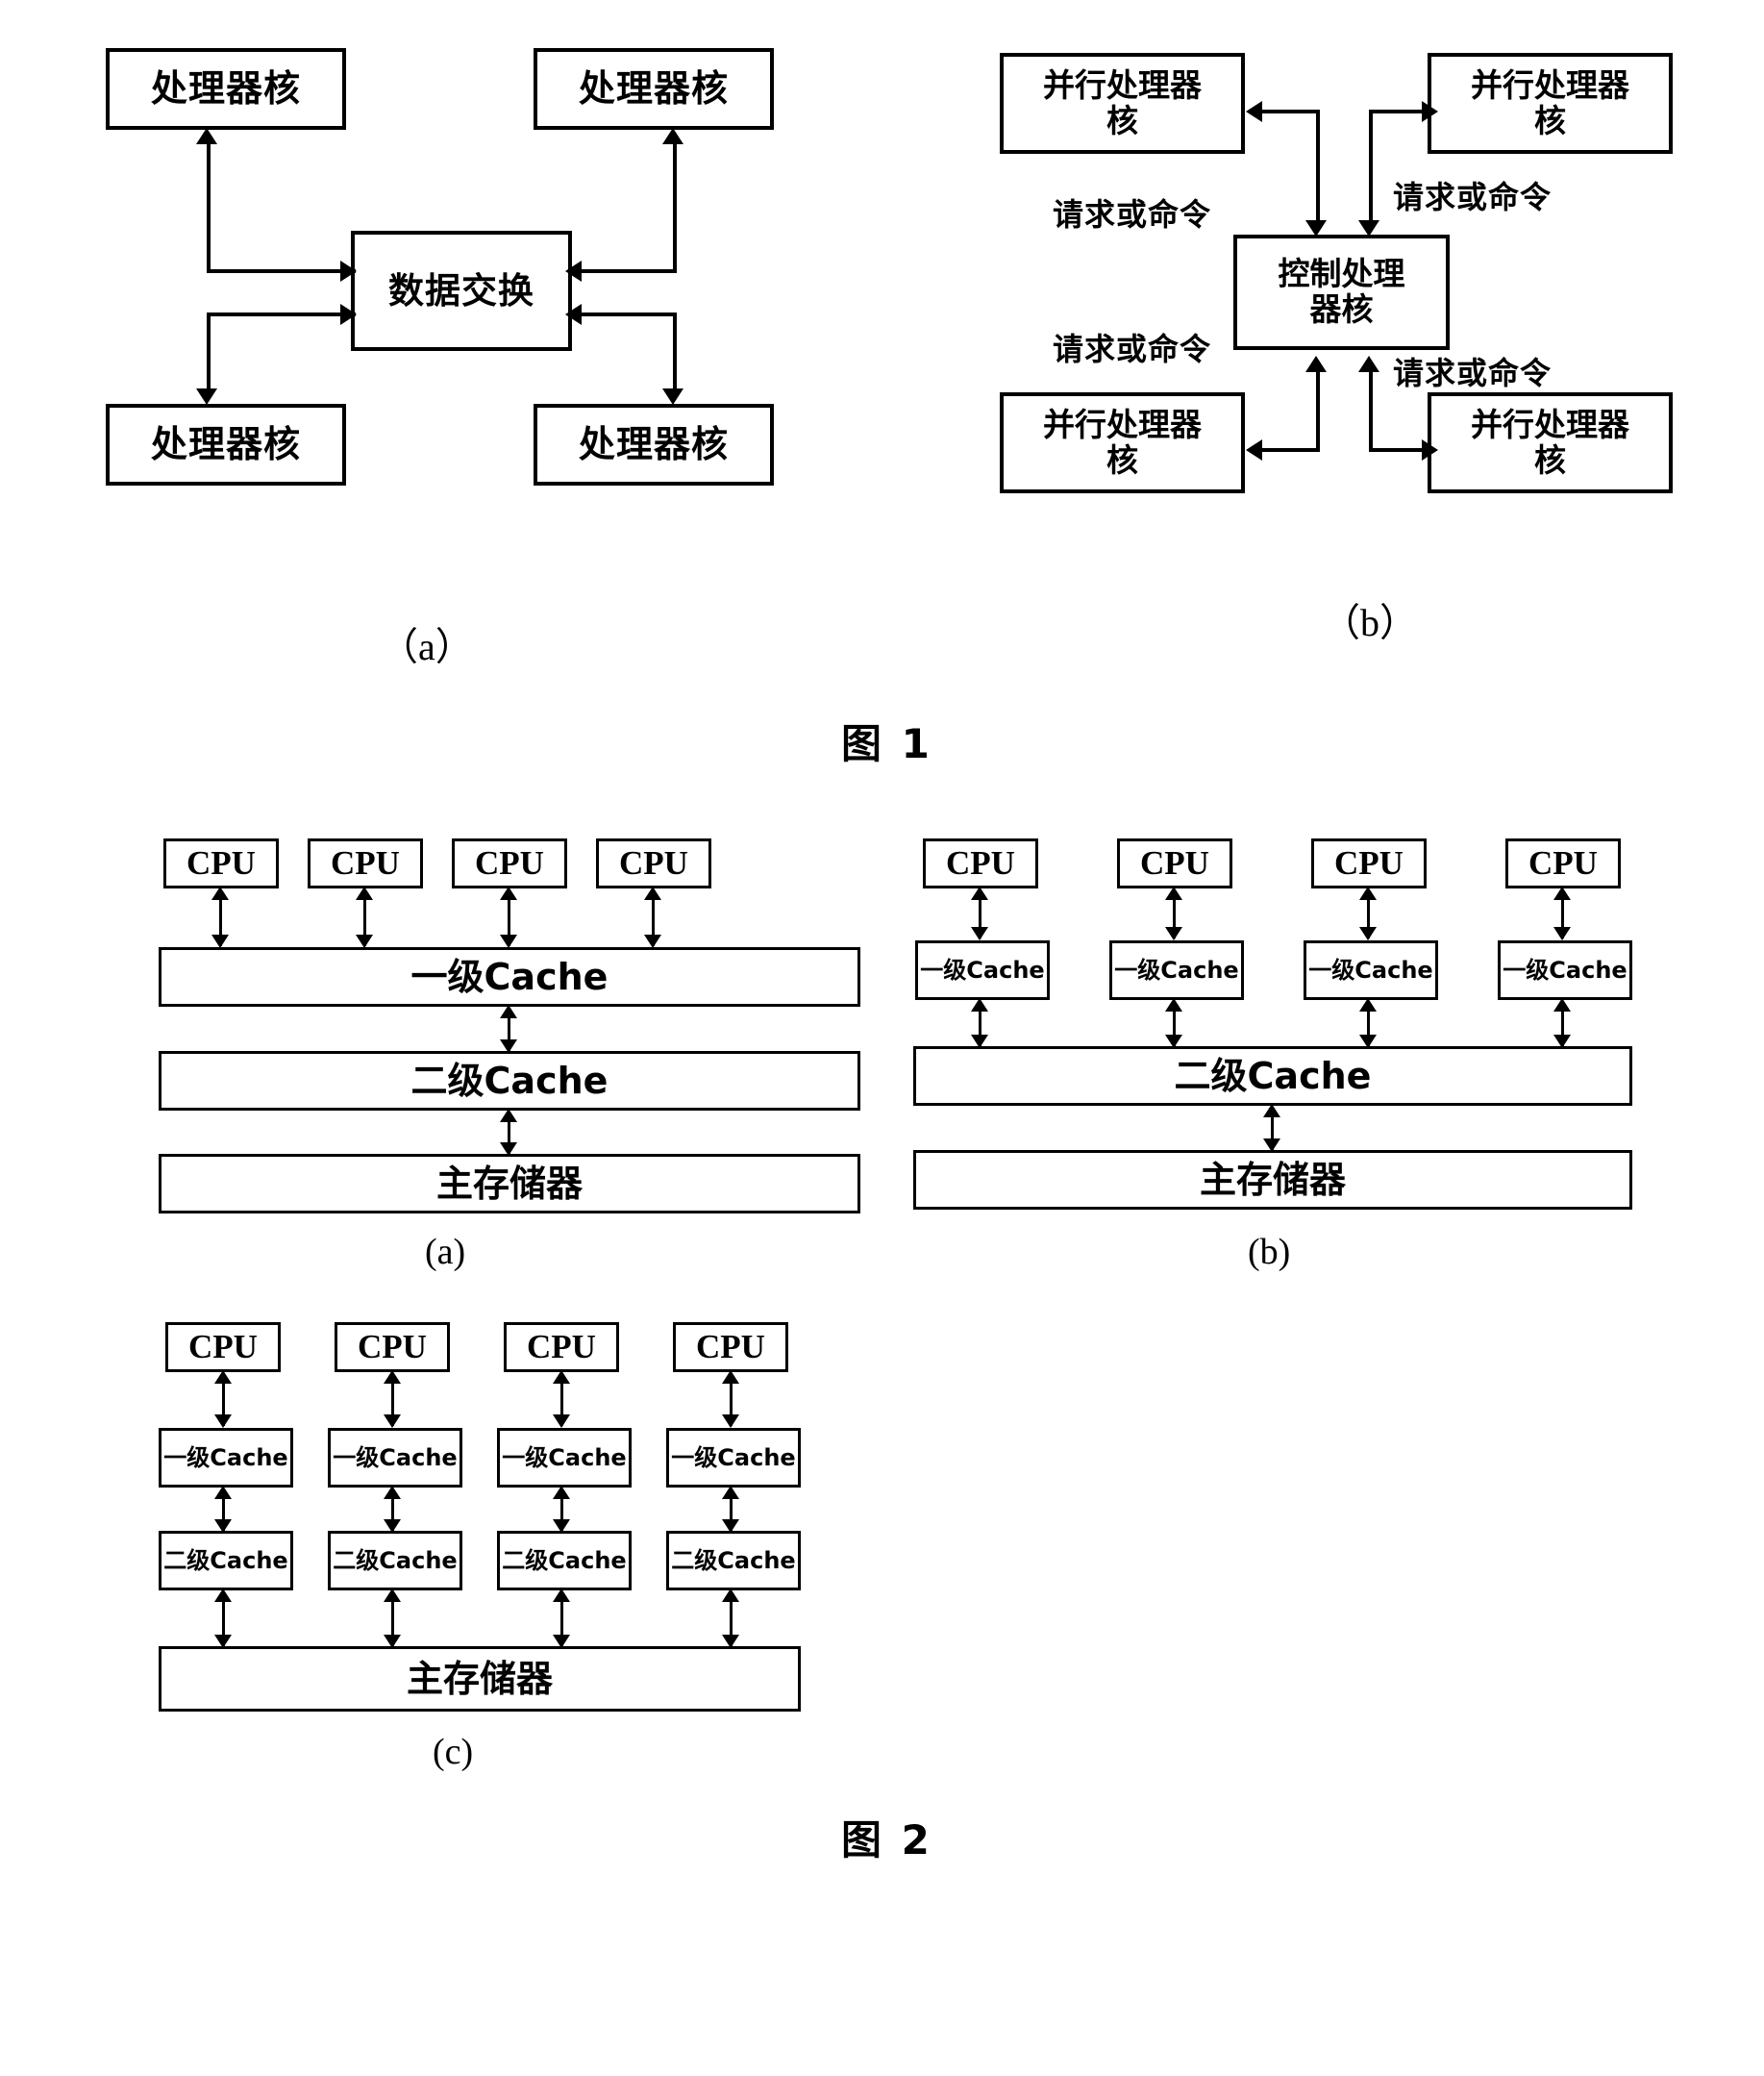 The height and width of the screenshot is (2076, 1764). What do you see at coordinates (364, 894) in the screenshot?
I see `arrowhead-2a-cpu2-up` at bounding box center [364, 894].